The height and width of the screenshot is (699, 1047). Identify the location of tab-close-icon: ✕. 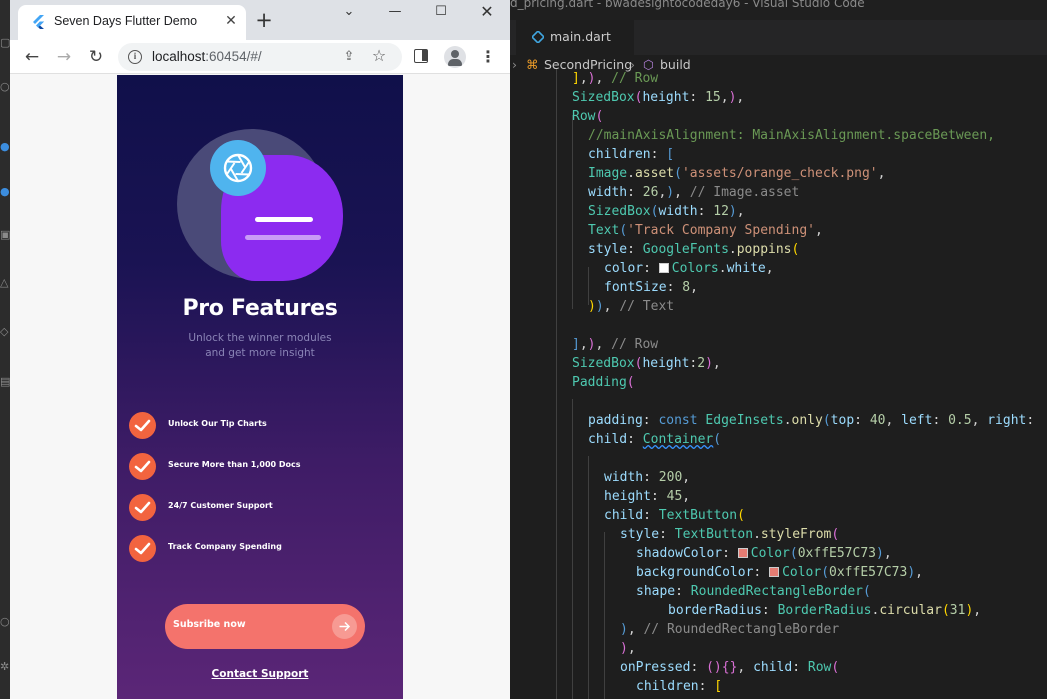
(231, 21).